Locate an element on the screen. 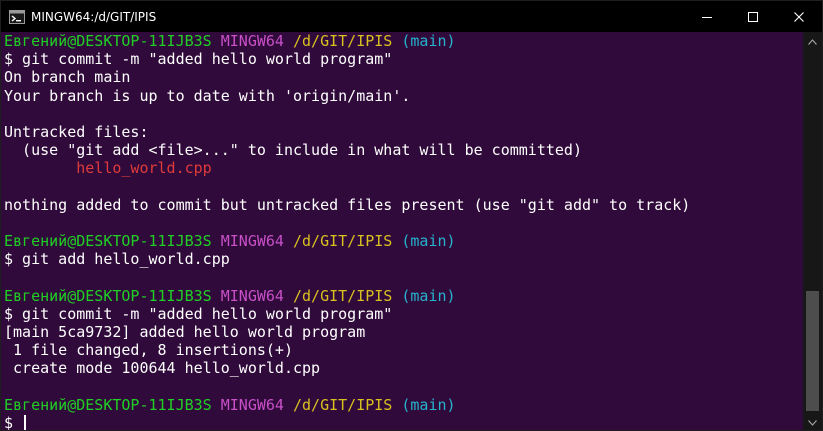  mingw-app-icon is located at coordinates (17, 17).